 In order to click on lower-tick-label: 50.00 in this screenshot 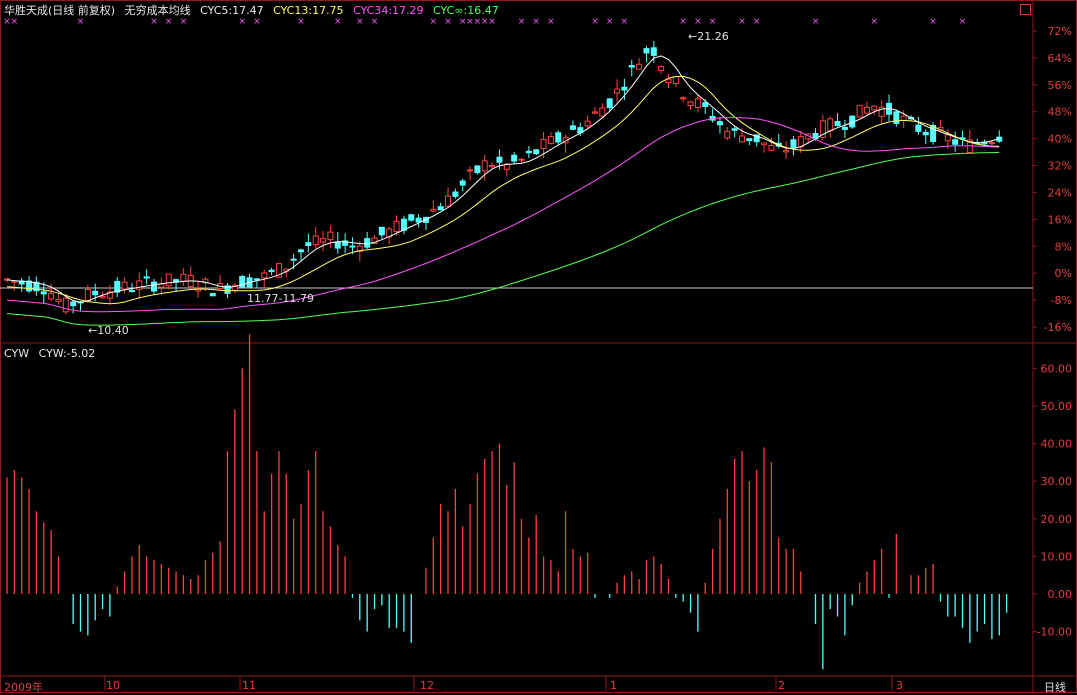, I will do `click(1057, 406)`.